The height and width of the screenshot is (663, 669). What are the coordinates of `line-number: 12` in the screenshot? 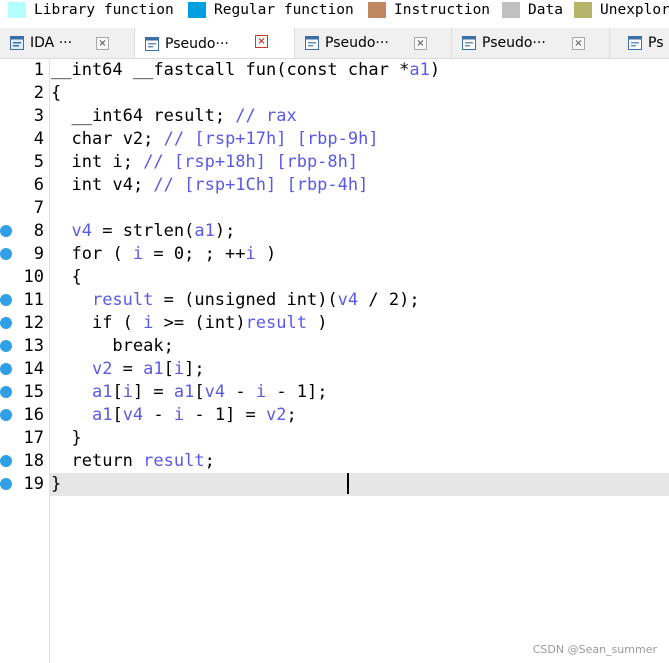 It's located at (33, 323).